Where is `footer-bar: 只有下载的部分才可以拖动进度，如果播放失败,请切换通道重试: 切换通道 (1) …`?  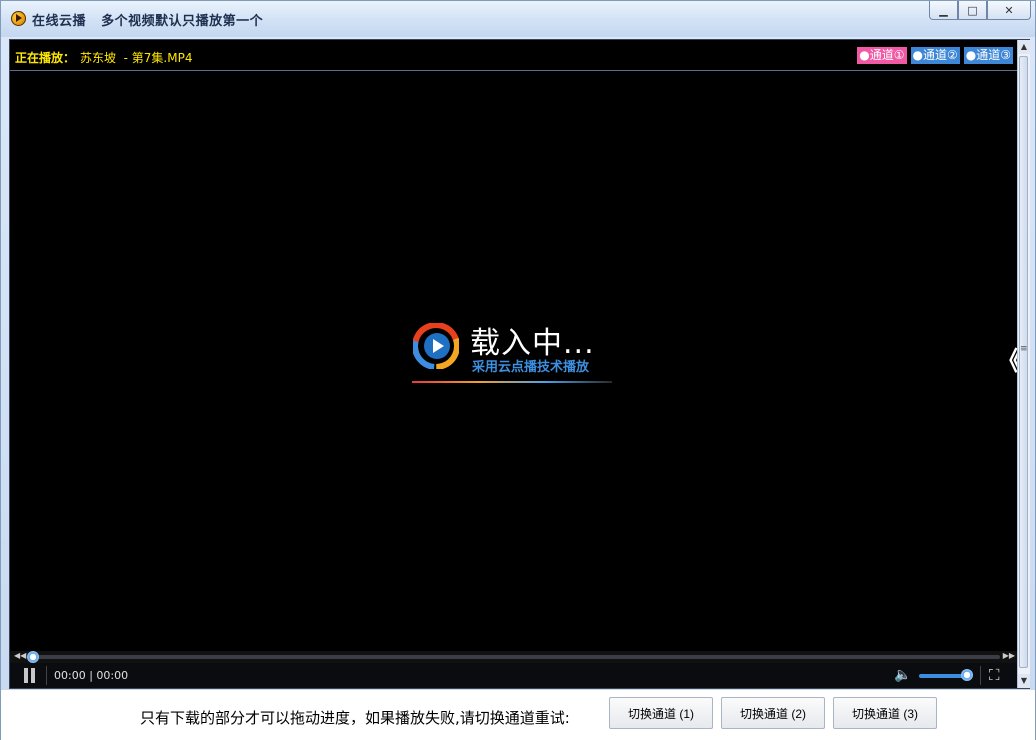
footer-bar: 只有下载的部分才可以拖动进度，如果播放失败,请切换通道重试: 切换通道 (1) … is located at coordinates (518, 714).